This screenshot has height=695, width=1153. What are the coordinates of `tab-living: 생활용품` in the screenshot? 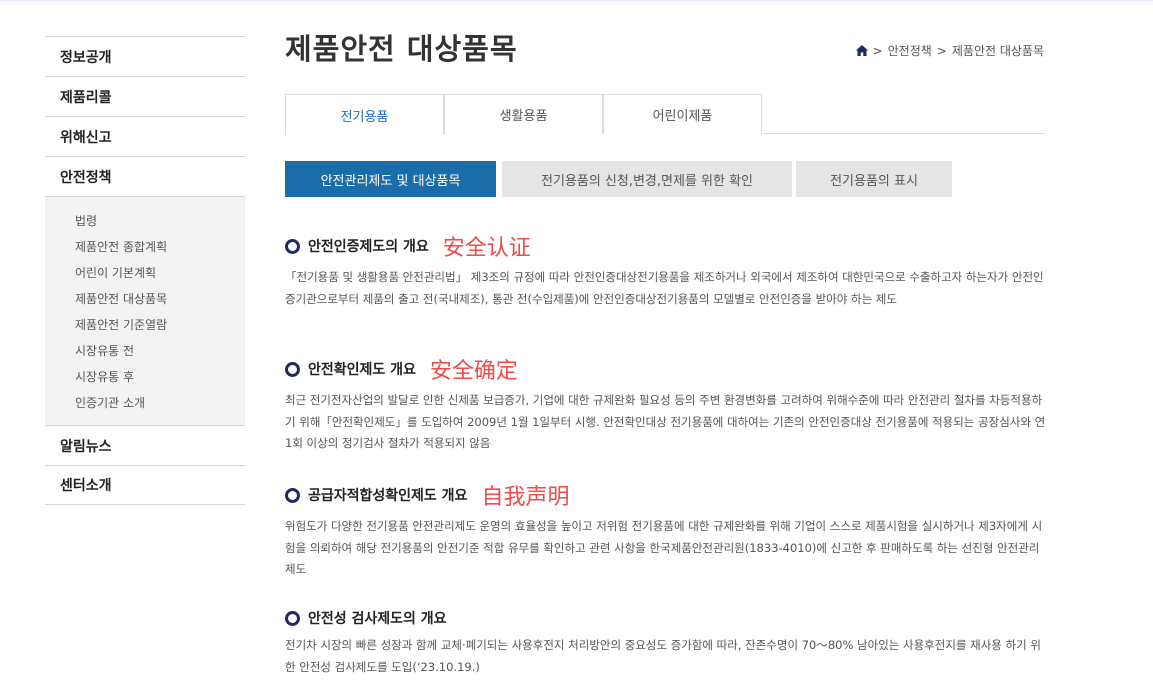 It's located at (523, 114).